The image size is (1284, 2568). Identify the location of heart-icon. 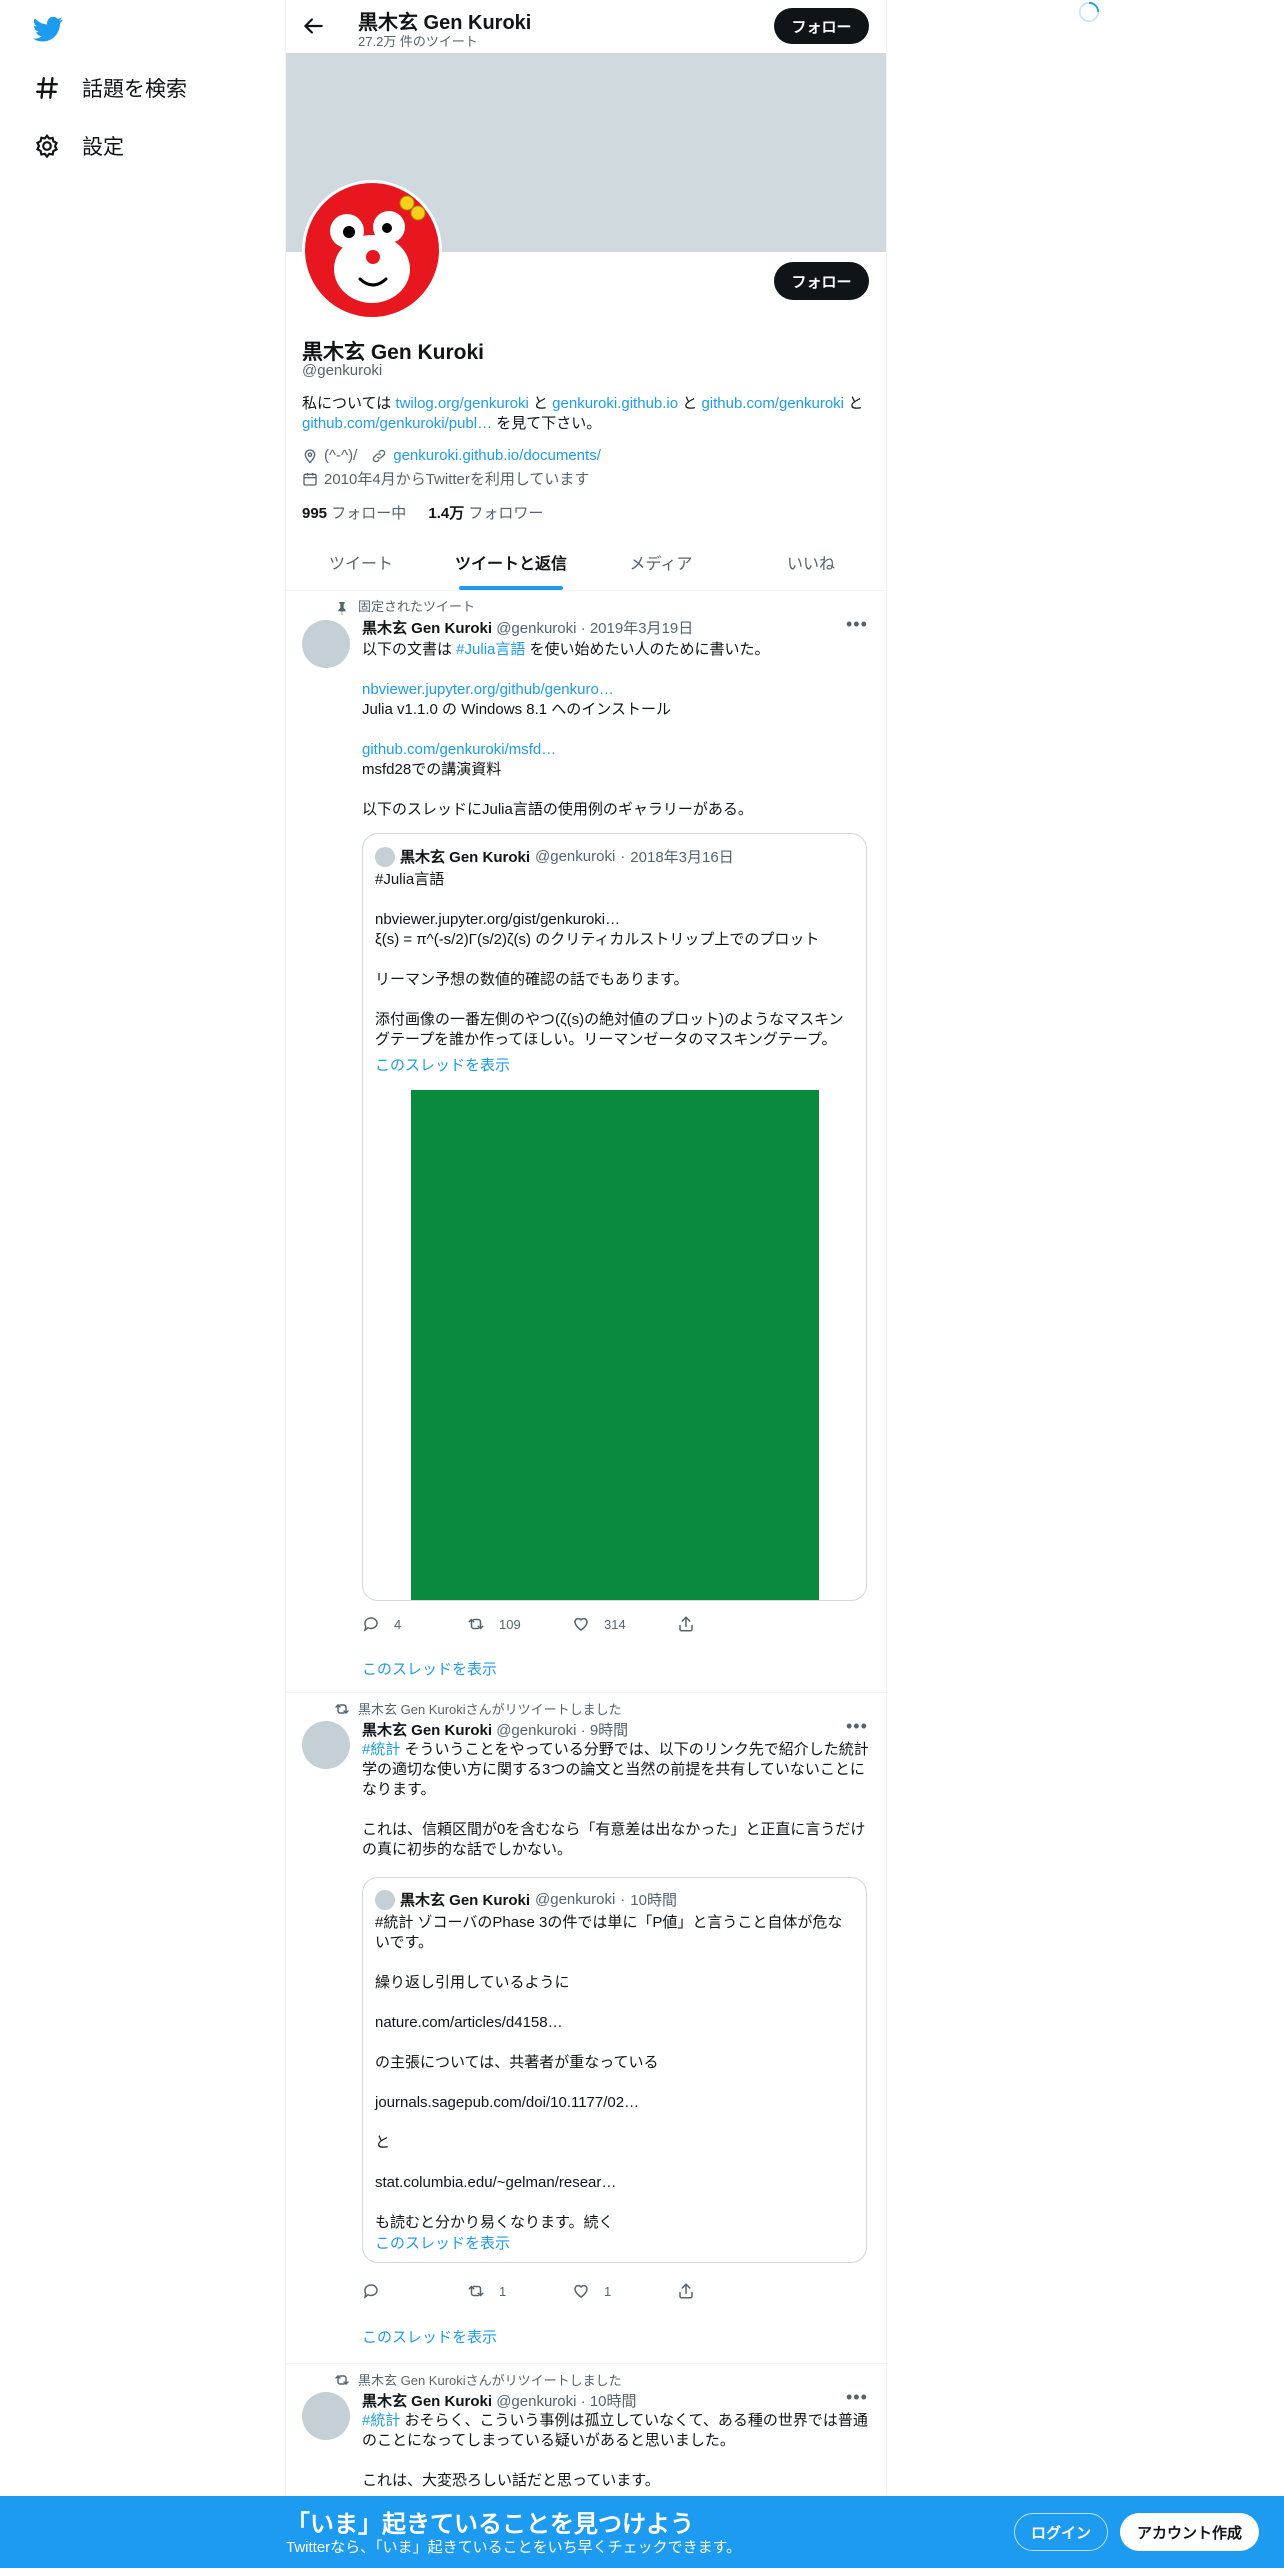
(581, 1624).